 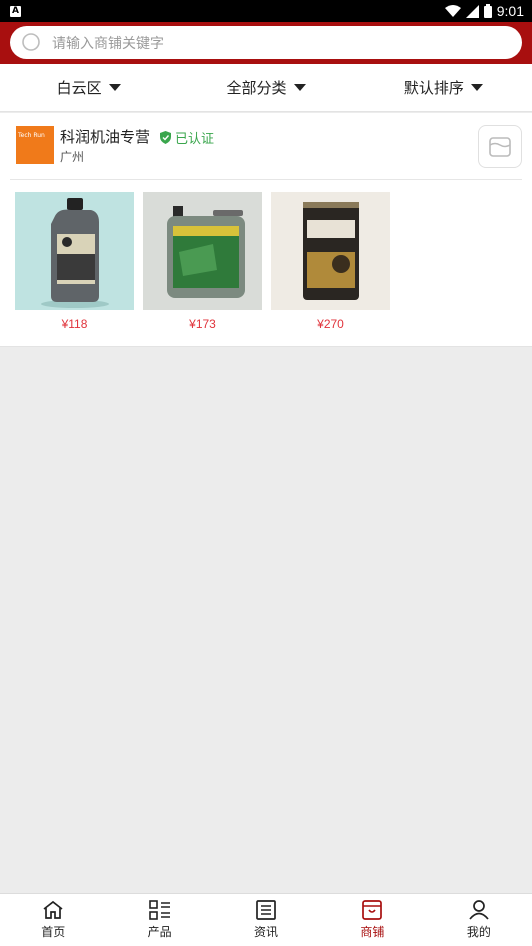 I want to click on product-price: ¥270, so click(x=330, y=324).